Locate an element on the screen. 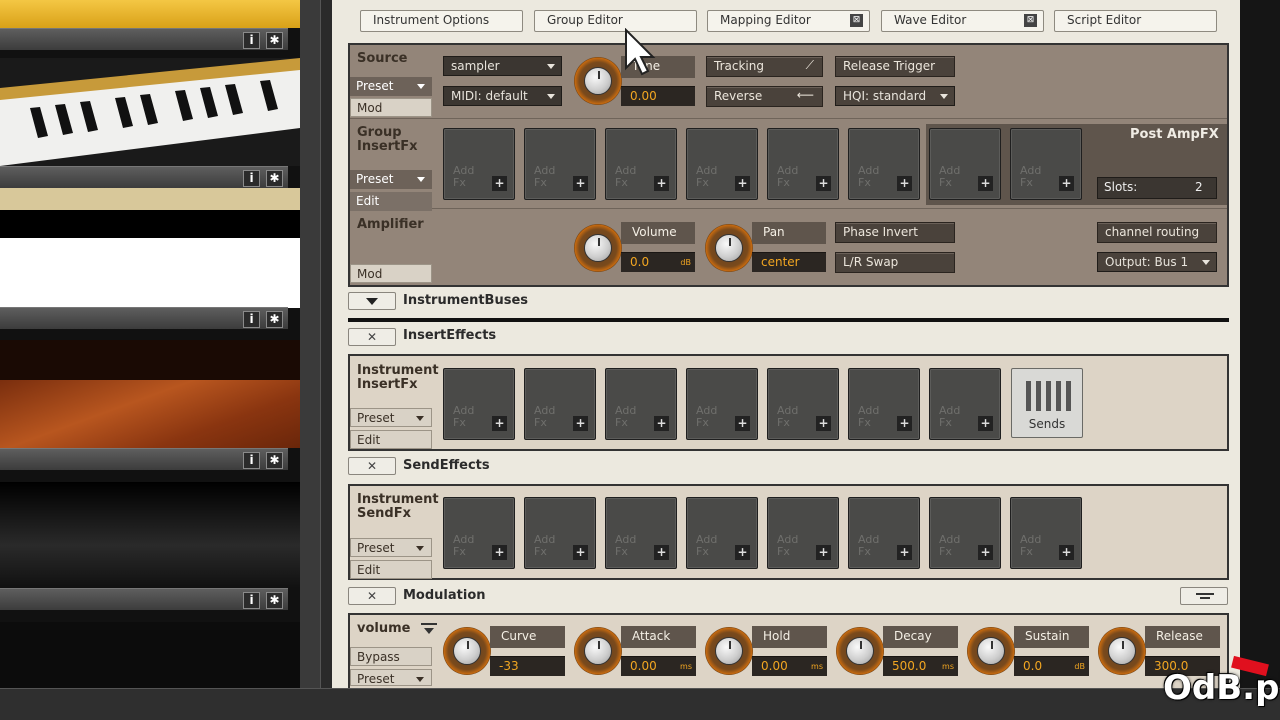 The width and height of the screenshot is (1280, 720). instrument-buses-toggle is located at coordinates (372, 301).